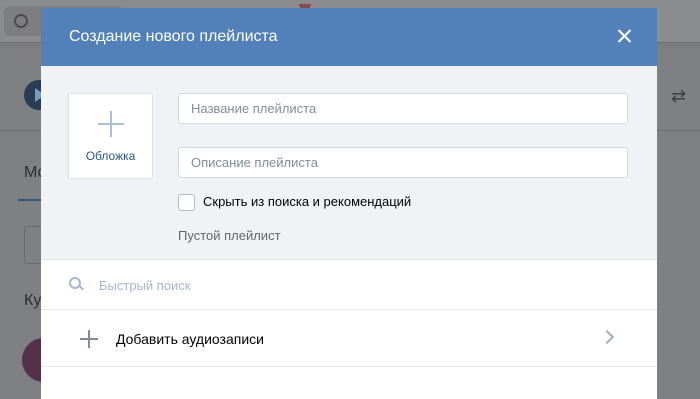 The height and width of the screenshot is (399, 700). I want to click on modal-title: Создание нового плейлиста, so click(173, 36).